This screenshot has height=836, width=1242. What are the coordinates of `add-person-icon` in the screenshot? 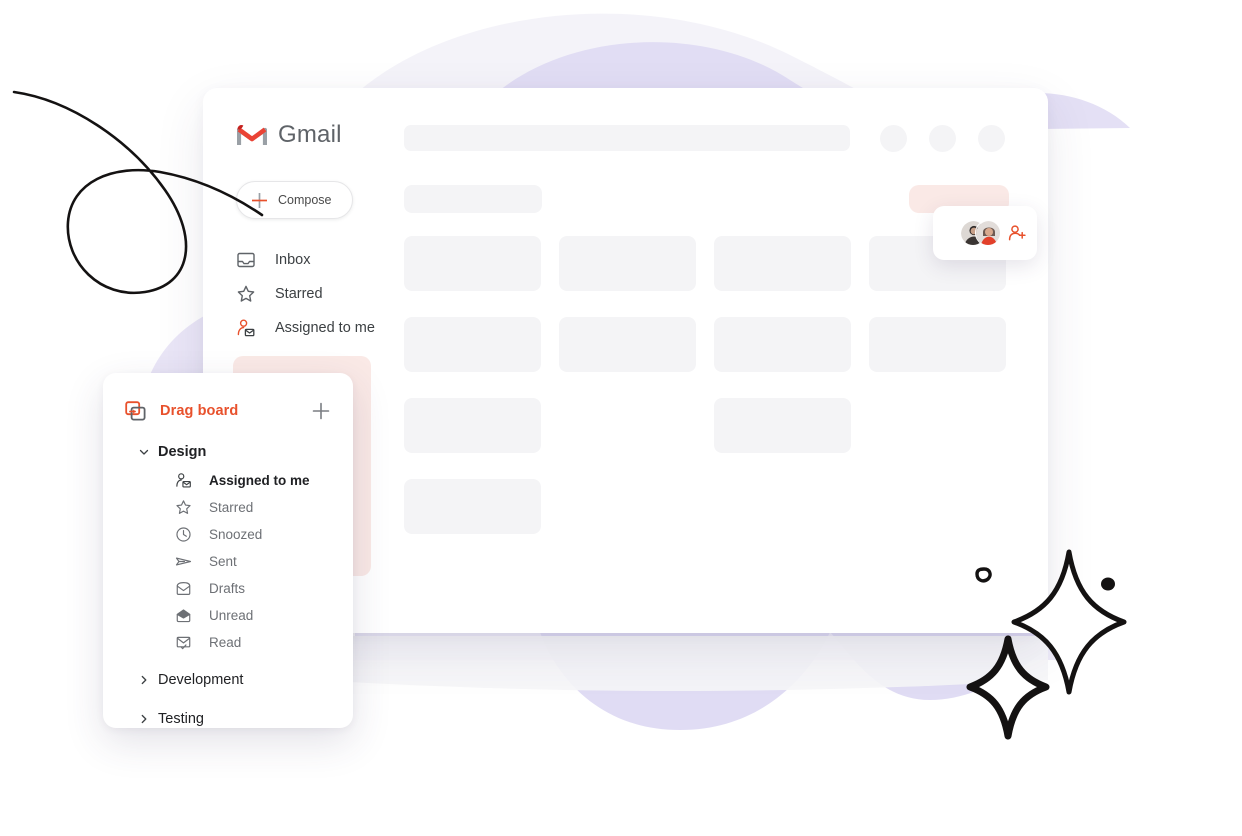 It's located at (1017, 233).